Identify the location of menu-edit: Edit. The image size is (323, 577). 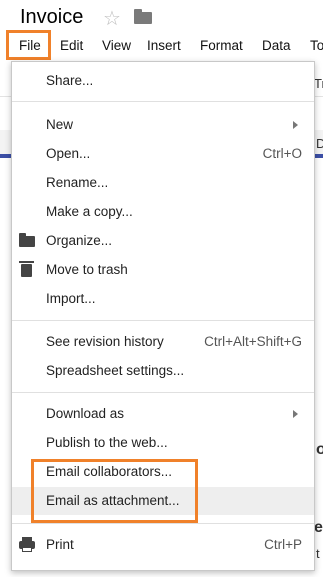
(71, 45).